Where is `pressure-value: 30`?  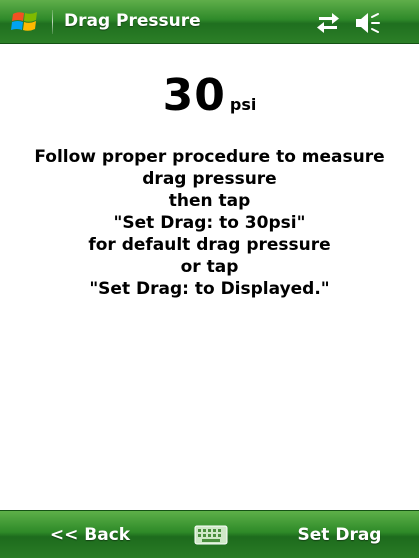
pressure-value: 30 is located at coordinates (194, 95).